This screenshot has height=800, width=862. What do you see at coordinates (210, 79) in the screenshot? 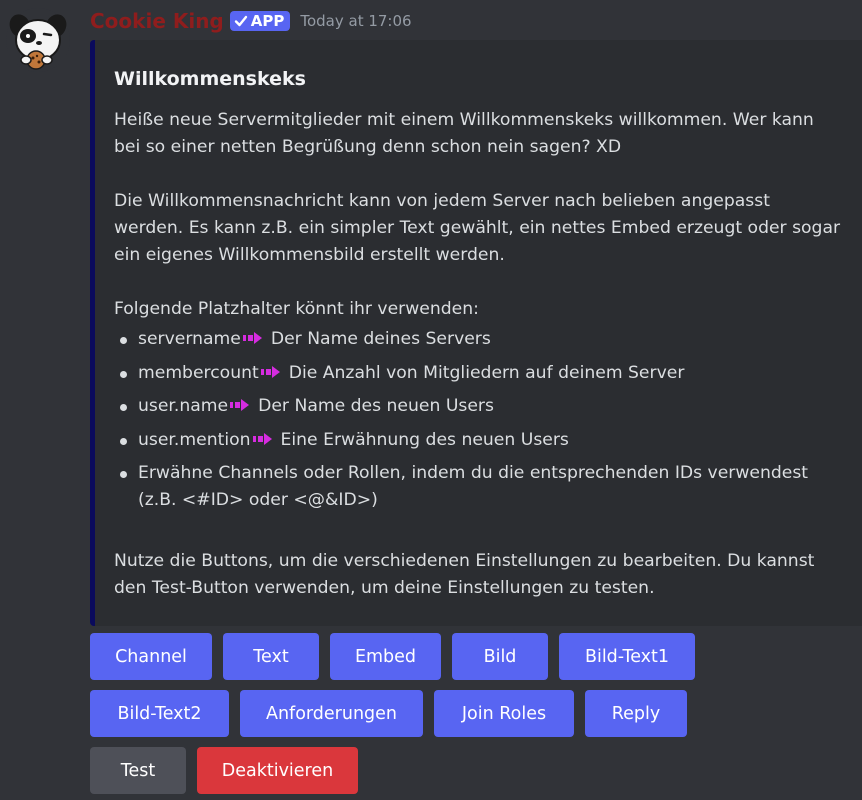
I see `embed-title: Willkommenskeks` at bounding box center [210, 79].